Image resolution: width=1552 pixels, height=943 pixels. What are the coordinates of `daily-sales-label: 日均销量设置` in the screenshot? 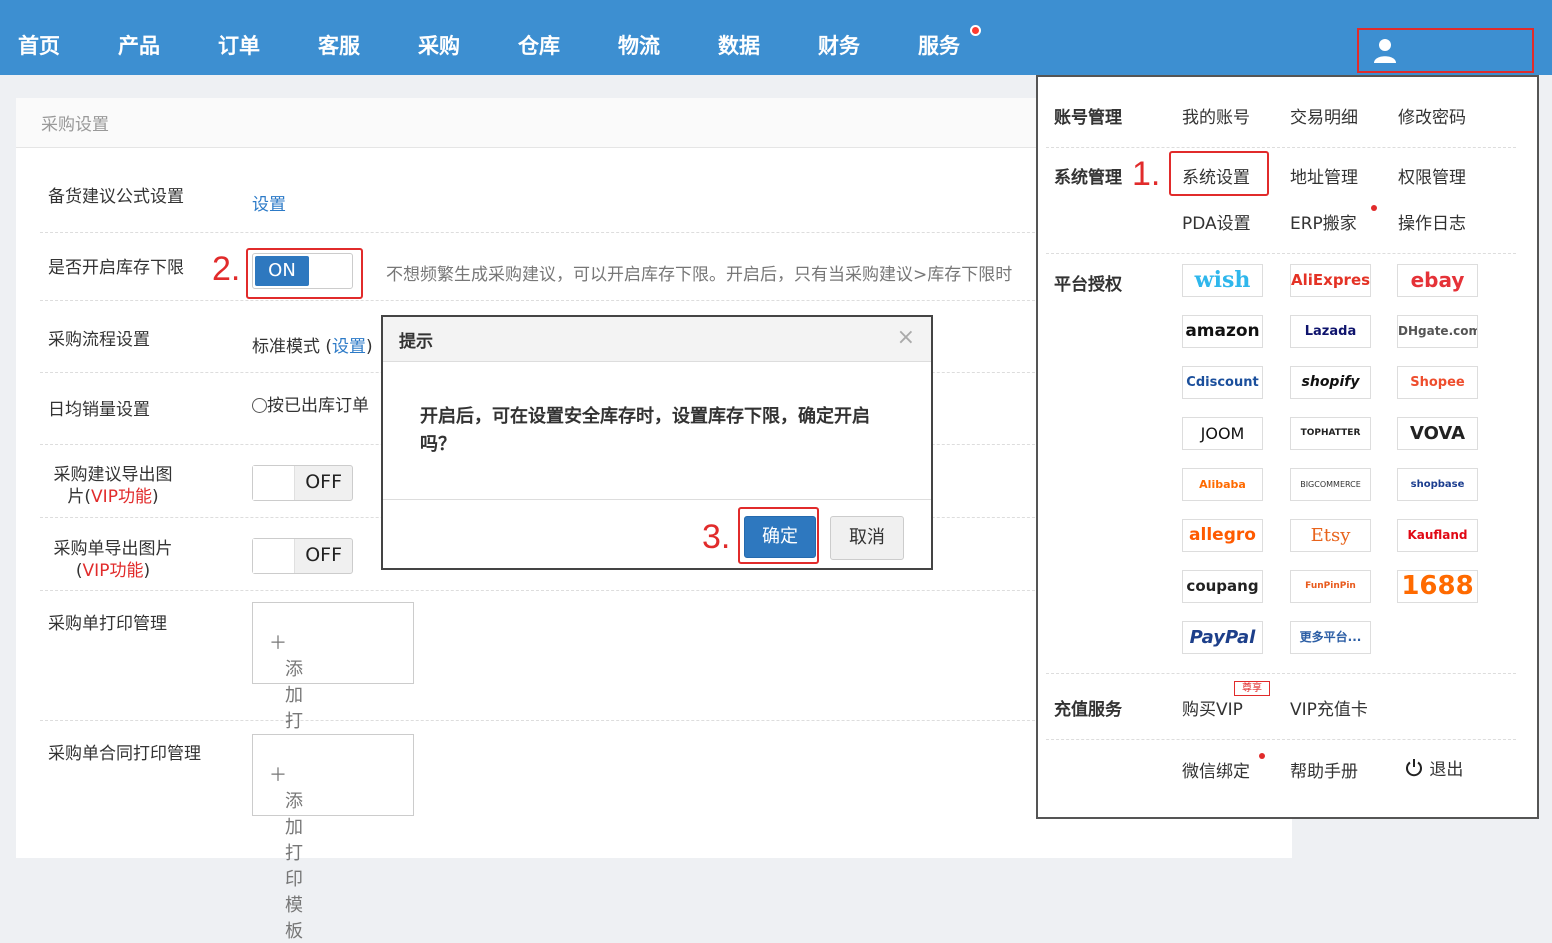 It's located at (99, 410).